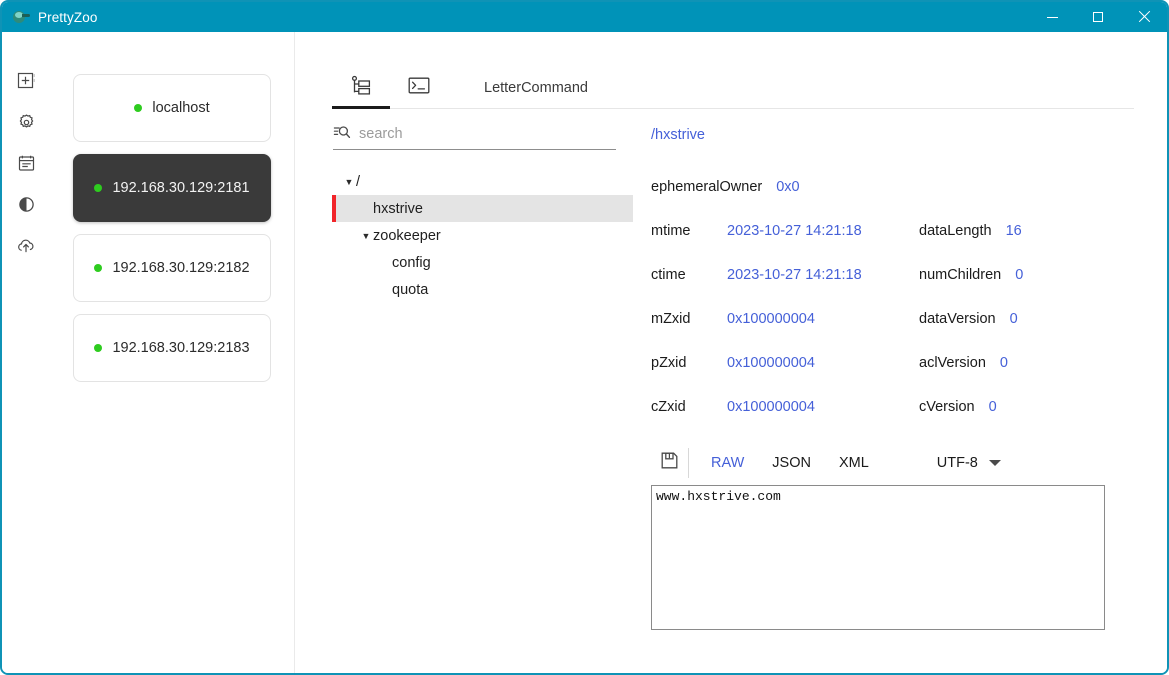  What do you see at coordinates (26, 245) in the screenshot?
I see `cloud-upload-icon` at bounding box center [26, 245].